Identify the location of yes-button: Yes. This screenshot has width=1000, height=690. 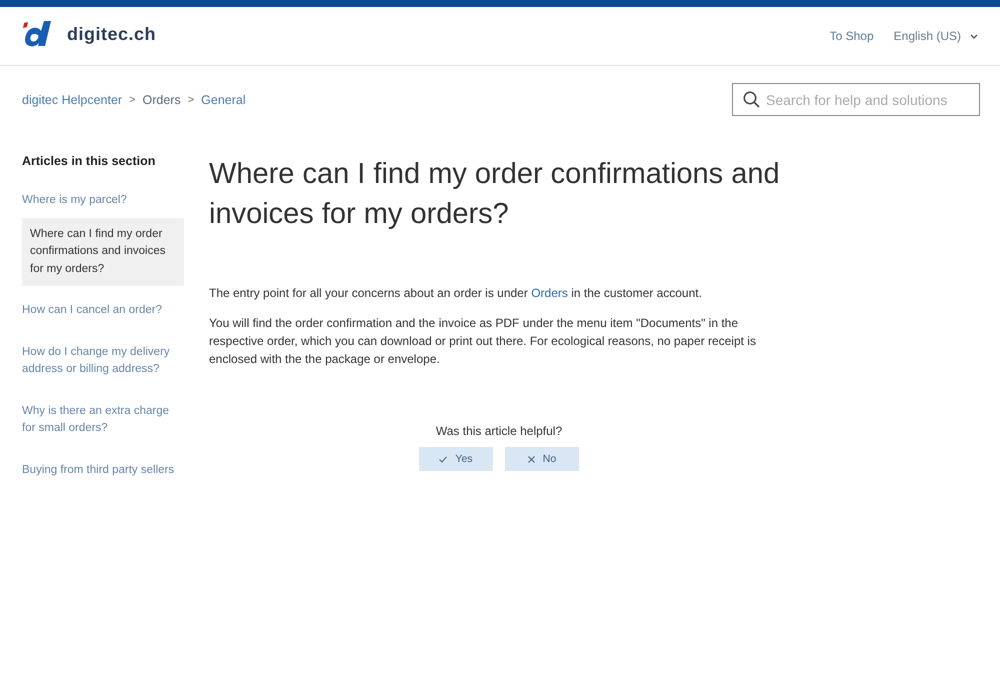
(456, 459).